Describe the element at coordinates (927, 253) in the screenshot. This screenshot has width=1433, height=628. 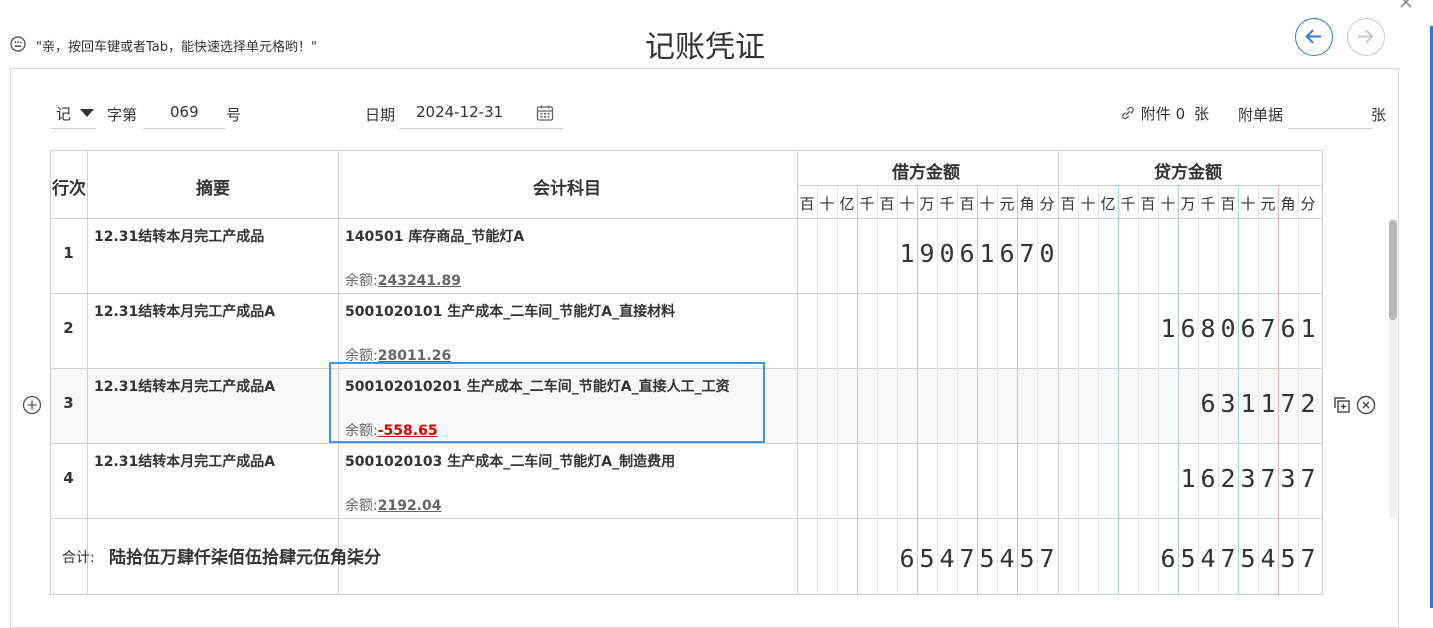
I see `amount-digit: 9` at that location.